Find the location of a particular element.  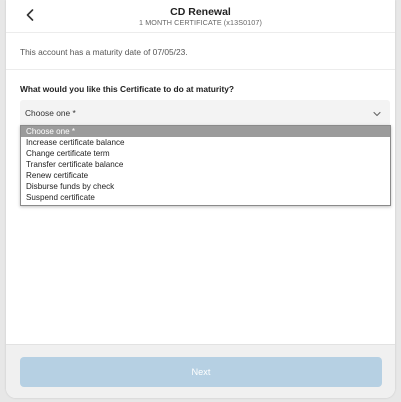

maturity-action-select: Choose one * is located at coordinates (205, 113).